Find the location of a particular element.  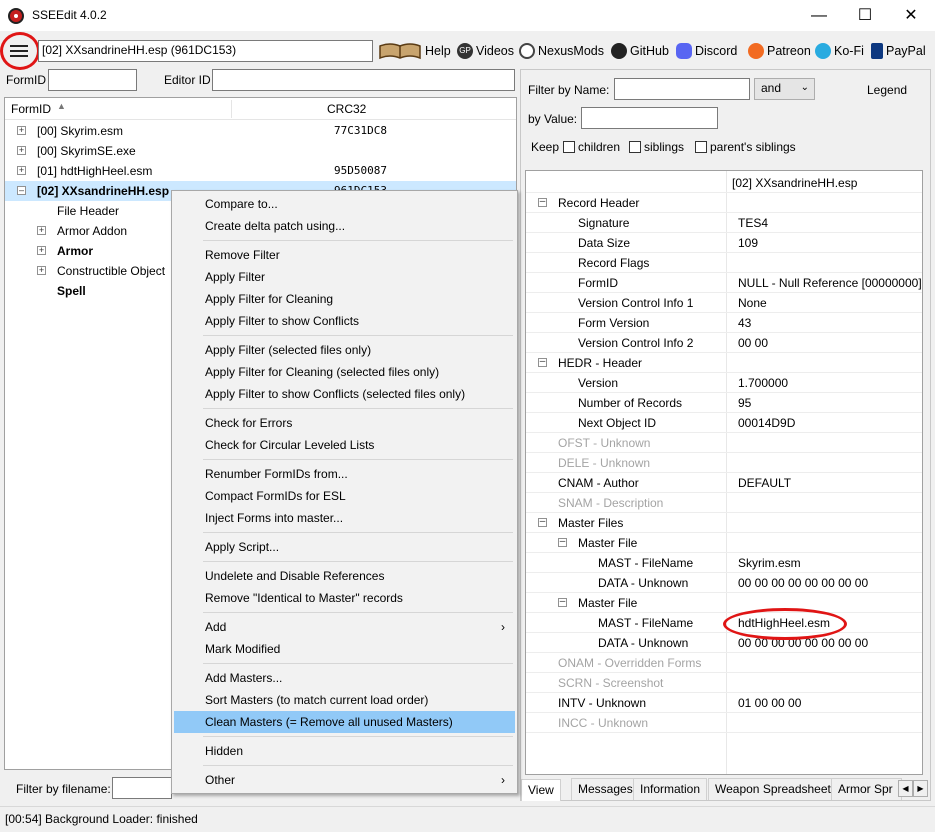

menu-item-apply-filter: Apply Filter is located at coordinates (344, 277).